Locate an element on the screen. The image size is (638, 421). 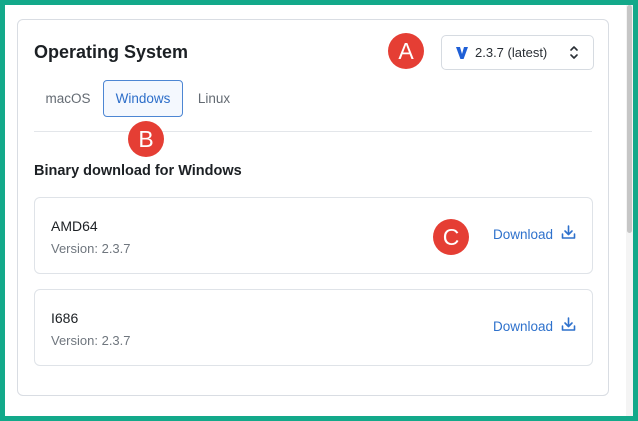
download-link-i686: Download is located at coordinates (534, 325).